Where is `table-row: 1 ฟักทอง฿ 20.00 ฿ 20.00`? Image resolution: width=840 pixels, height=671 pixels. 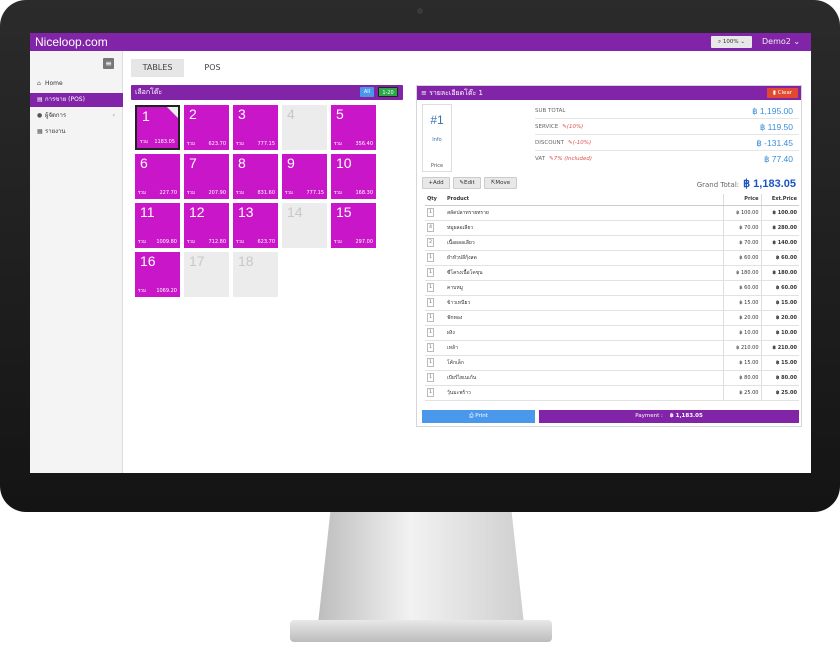 table-row: 1 ฟักทอง฿ 20.00 ฿ 20.00 is located at coordinates (612, 318).